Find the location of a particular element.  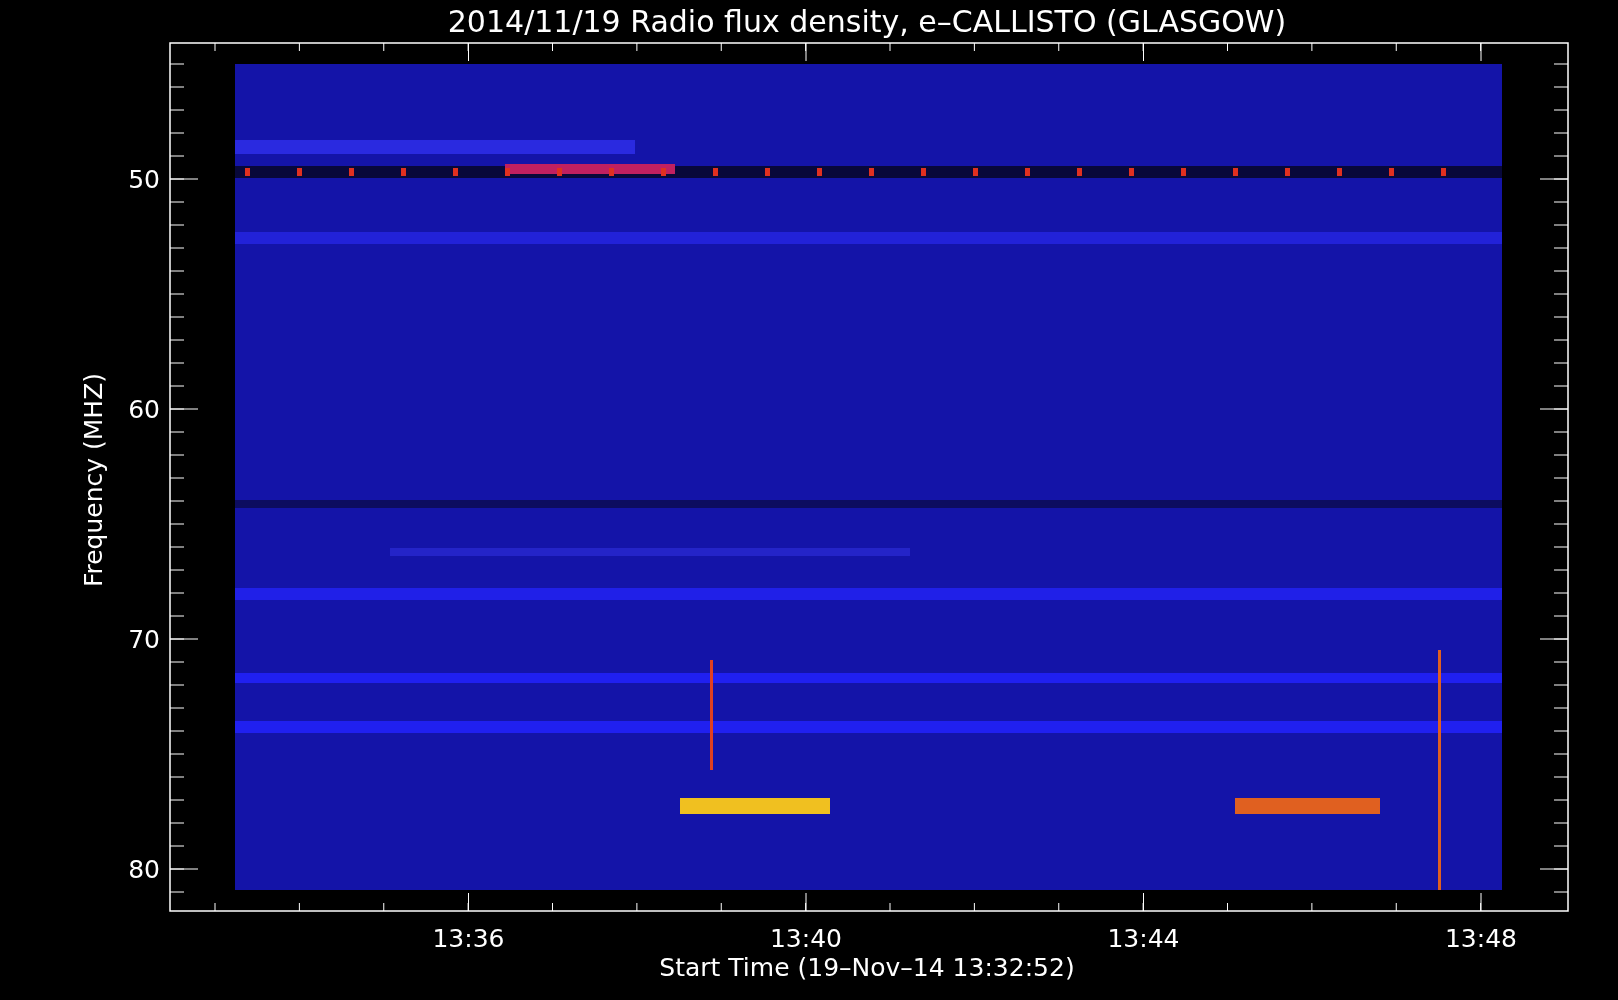

tick-label: 50 is located at coordinates (144, 179).